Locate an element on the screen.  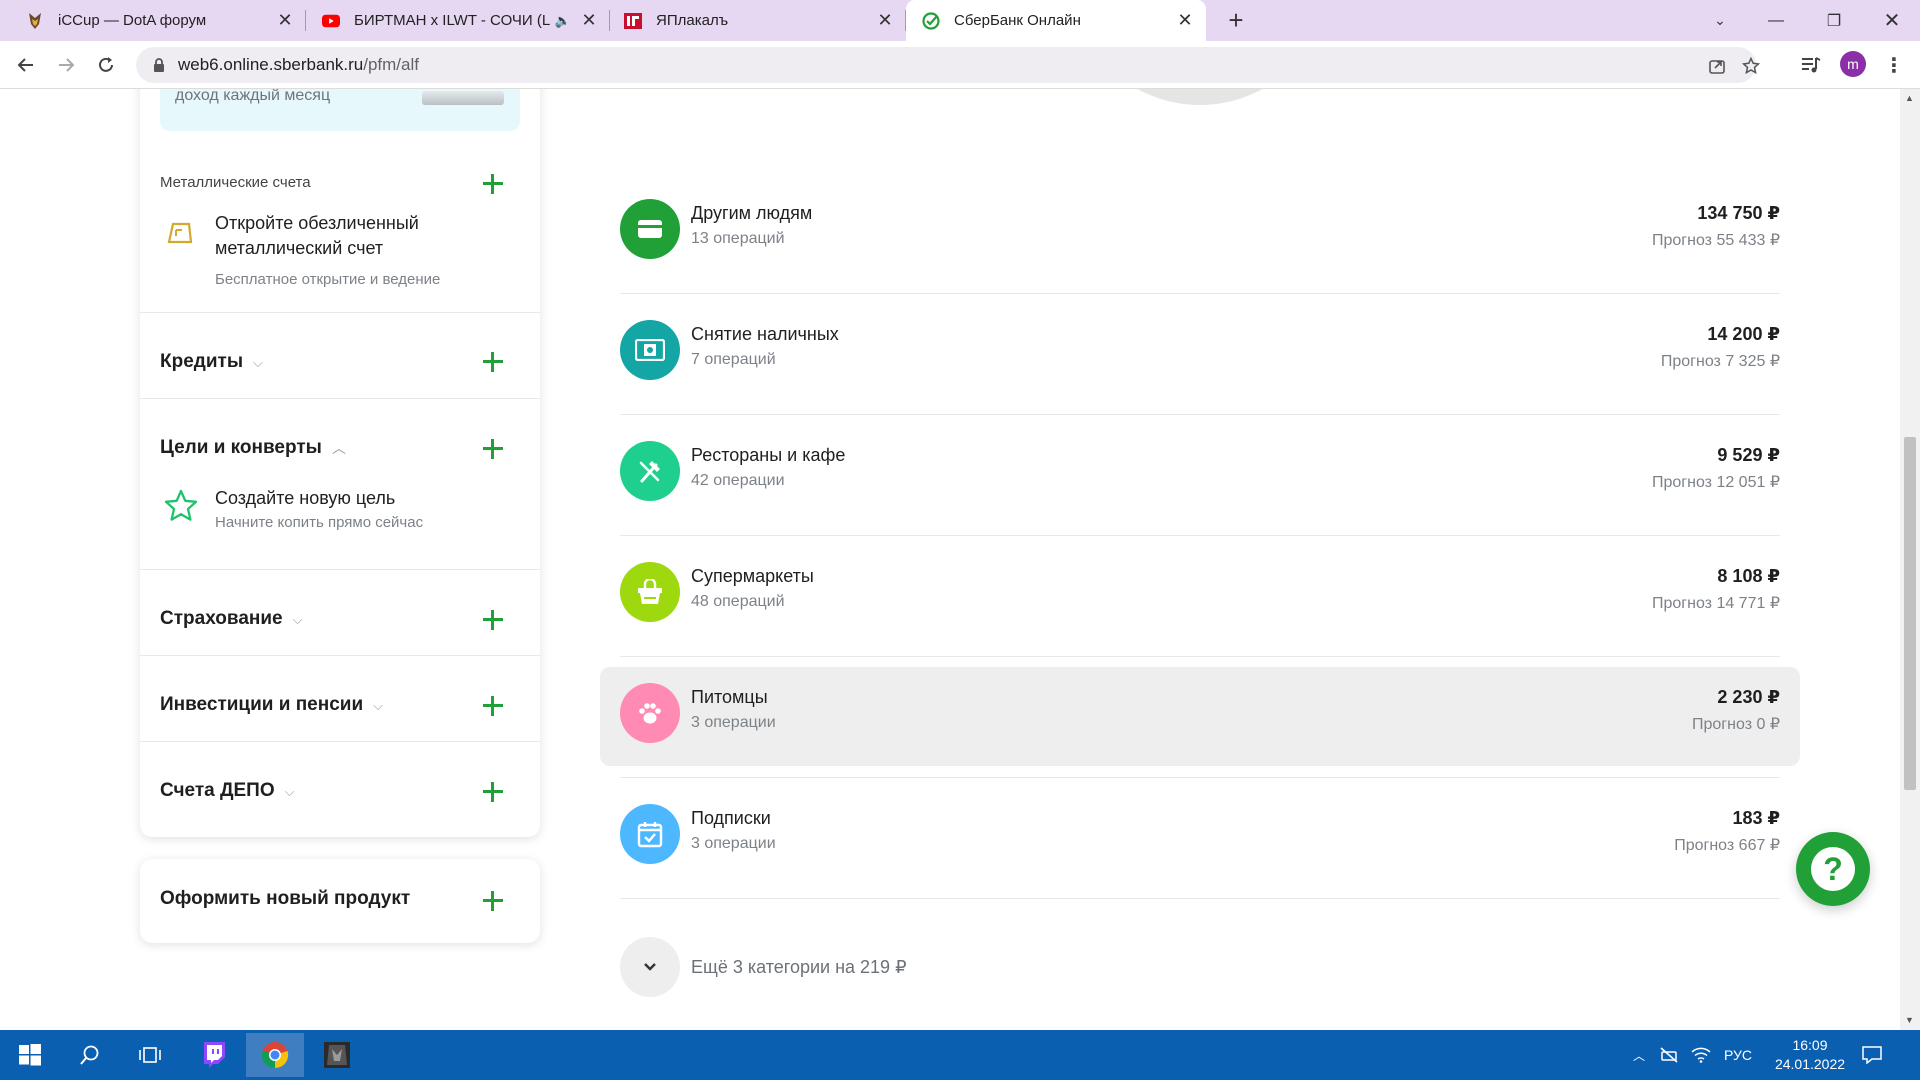
category-name: Питомцы is located at coordinates (729, 697).